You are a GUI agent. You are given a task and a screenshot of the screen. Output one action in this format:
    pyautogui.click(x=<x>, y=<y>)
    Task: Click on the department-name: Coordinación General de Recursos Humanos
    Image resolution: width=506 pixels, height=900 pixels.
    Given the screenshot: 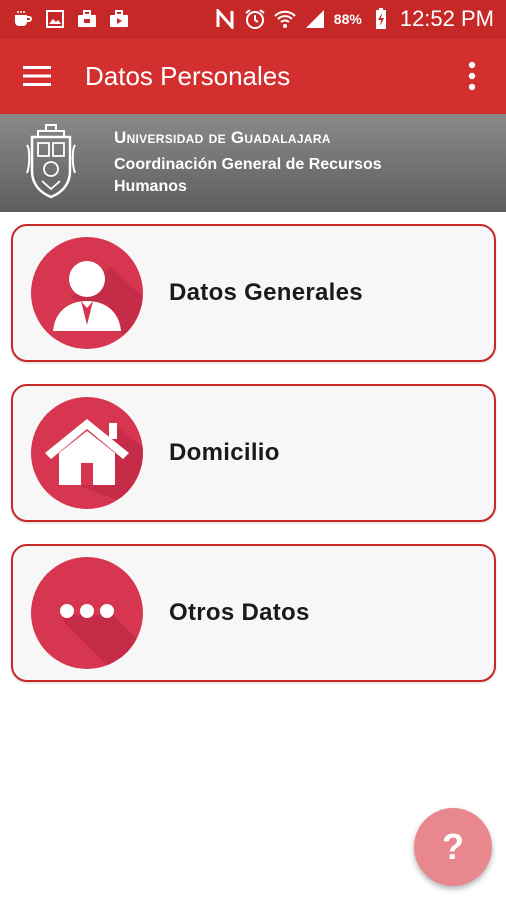 What is the action you would take?
    pyautogui.click(x=248, y=175)
    